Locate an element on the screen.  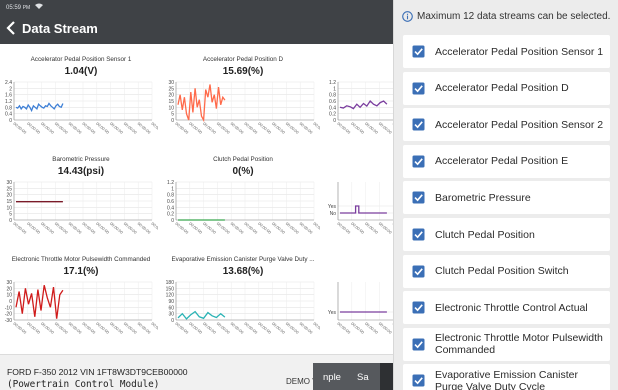
sample-button: nple is located at coordinates (330, 376).